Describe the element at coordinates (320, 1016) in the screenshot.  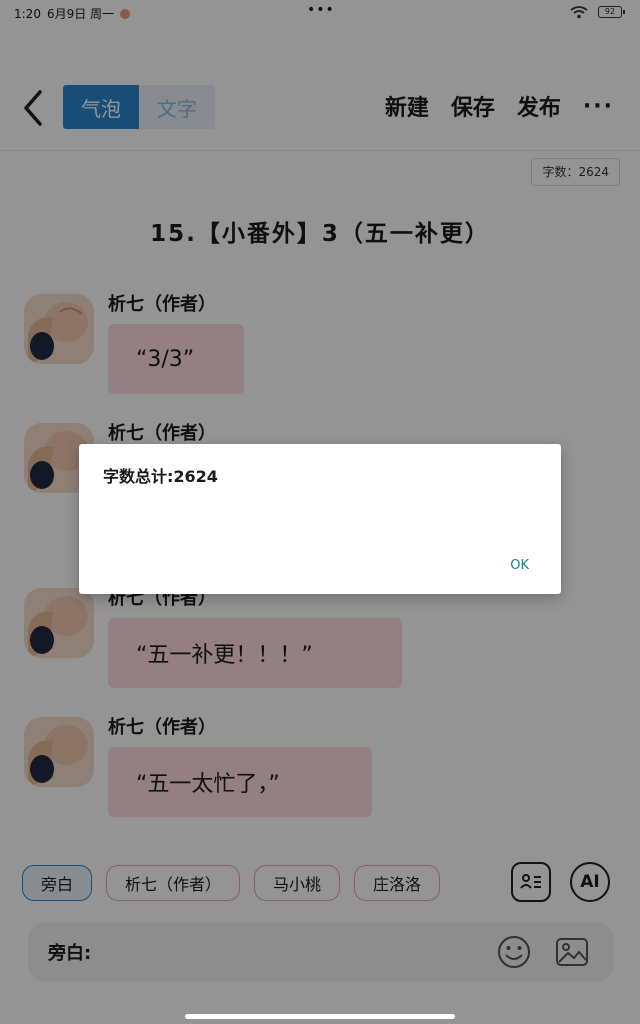
I see `home-indicator` at that location.